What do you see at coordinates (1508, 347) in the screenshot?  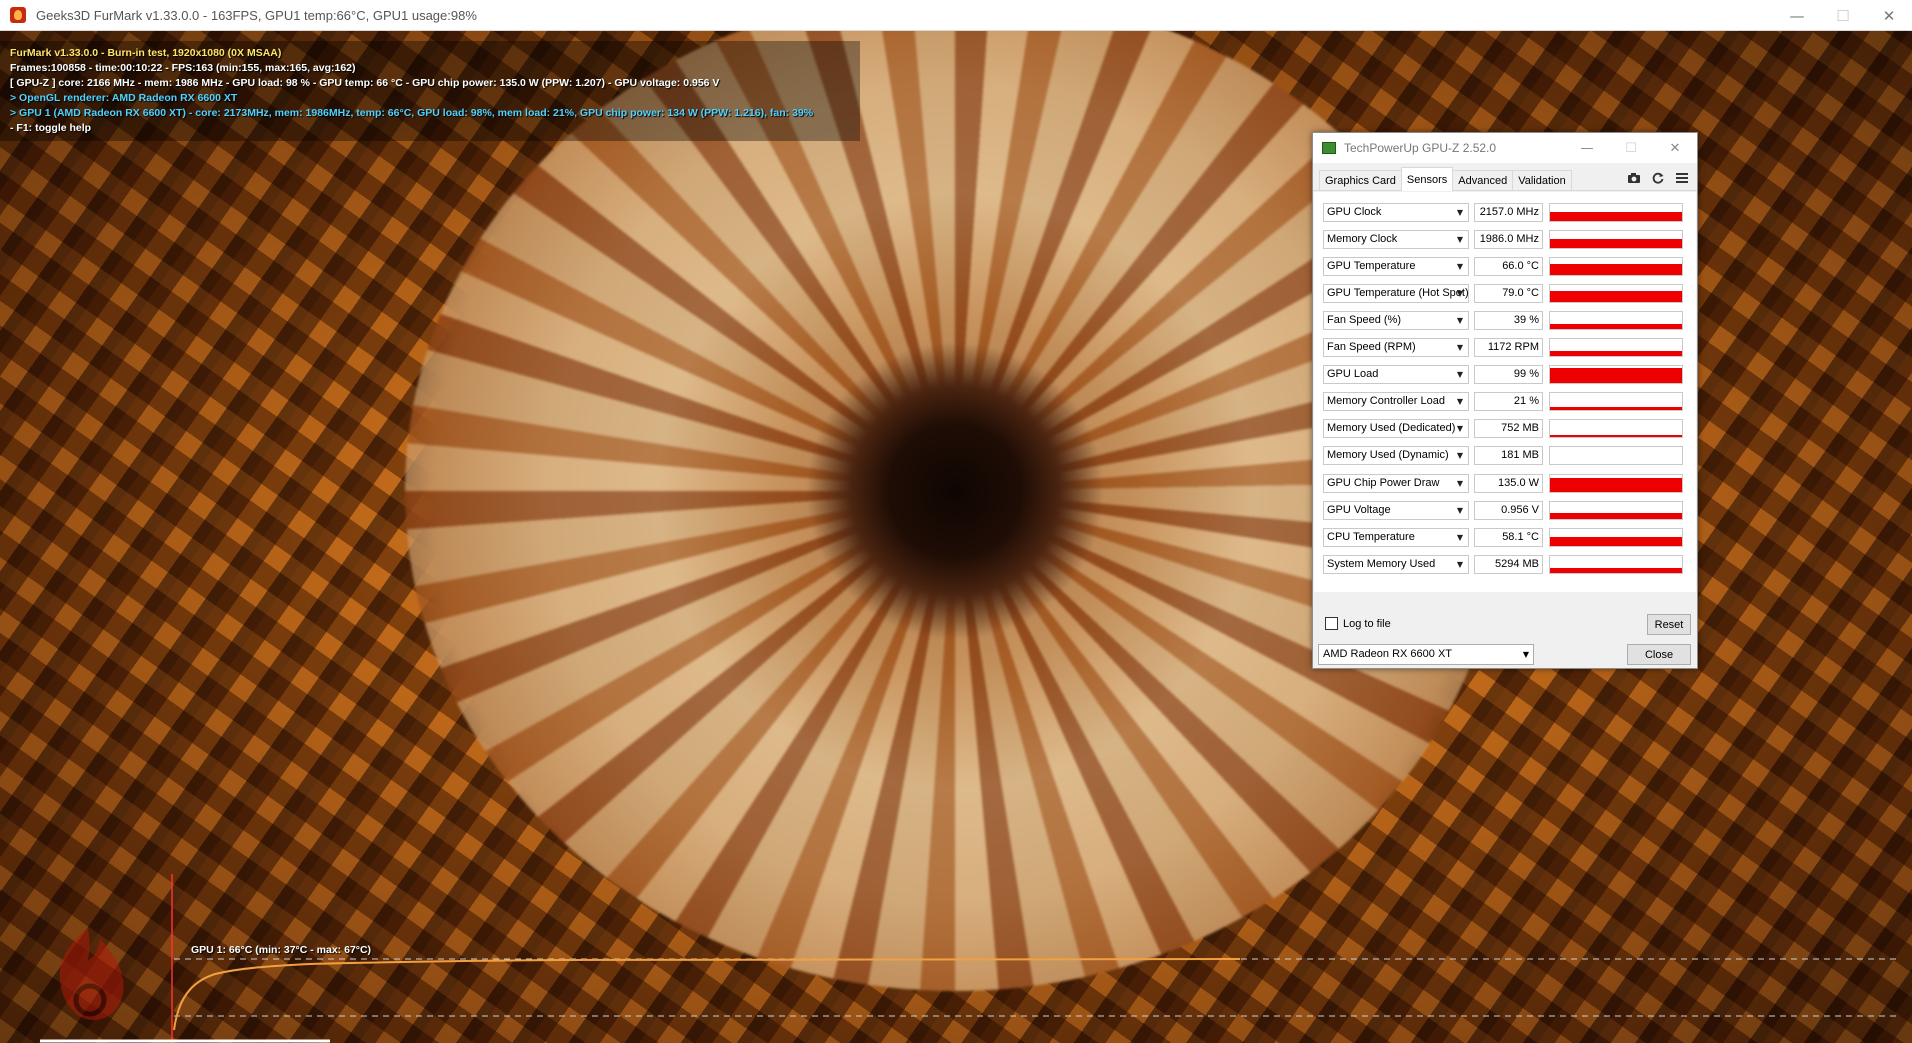 I see `sensor-value: 1172 RPM` at bounding box center [1508, 347].